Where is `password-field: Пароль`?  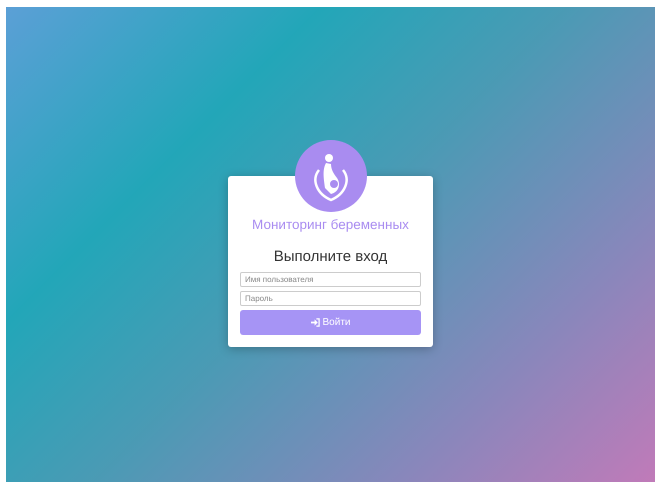 password-field: Пароль is located at coordinates (330, 298).